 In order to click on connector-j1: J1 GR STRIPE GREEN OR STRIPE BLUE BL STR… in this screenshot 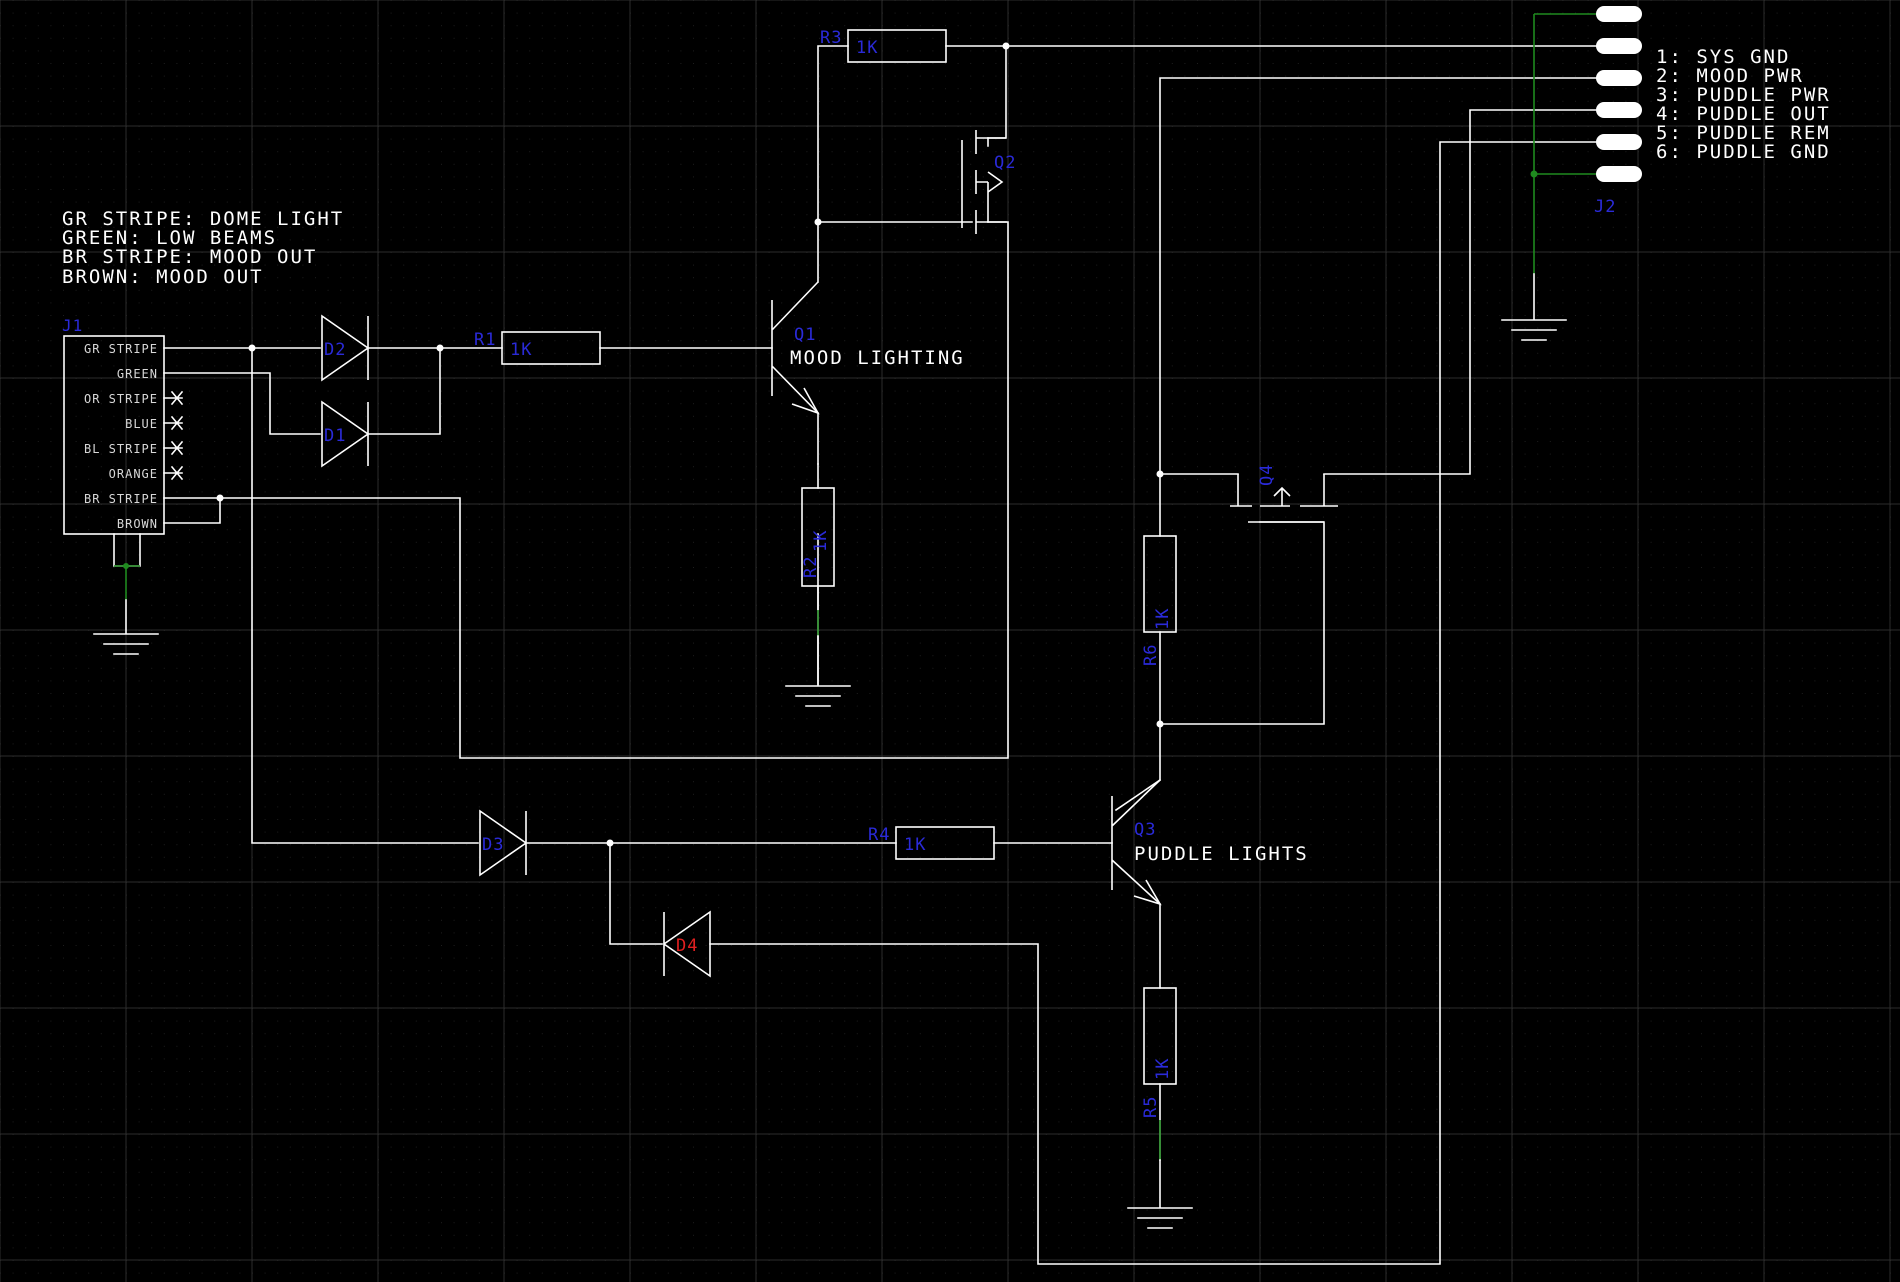, I will do `click(123, 485)`.